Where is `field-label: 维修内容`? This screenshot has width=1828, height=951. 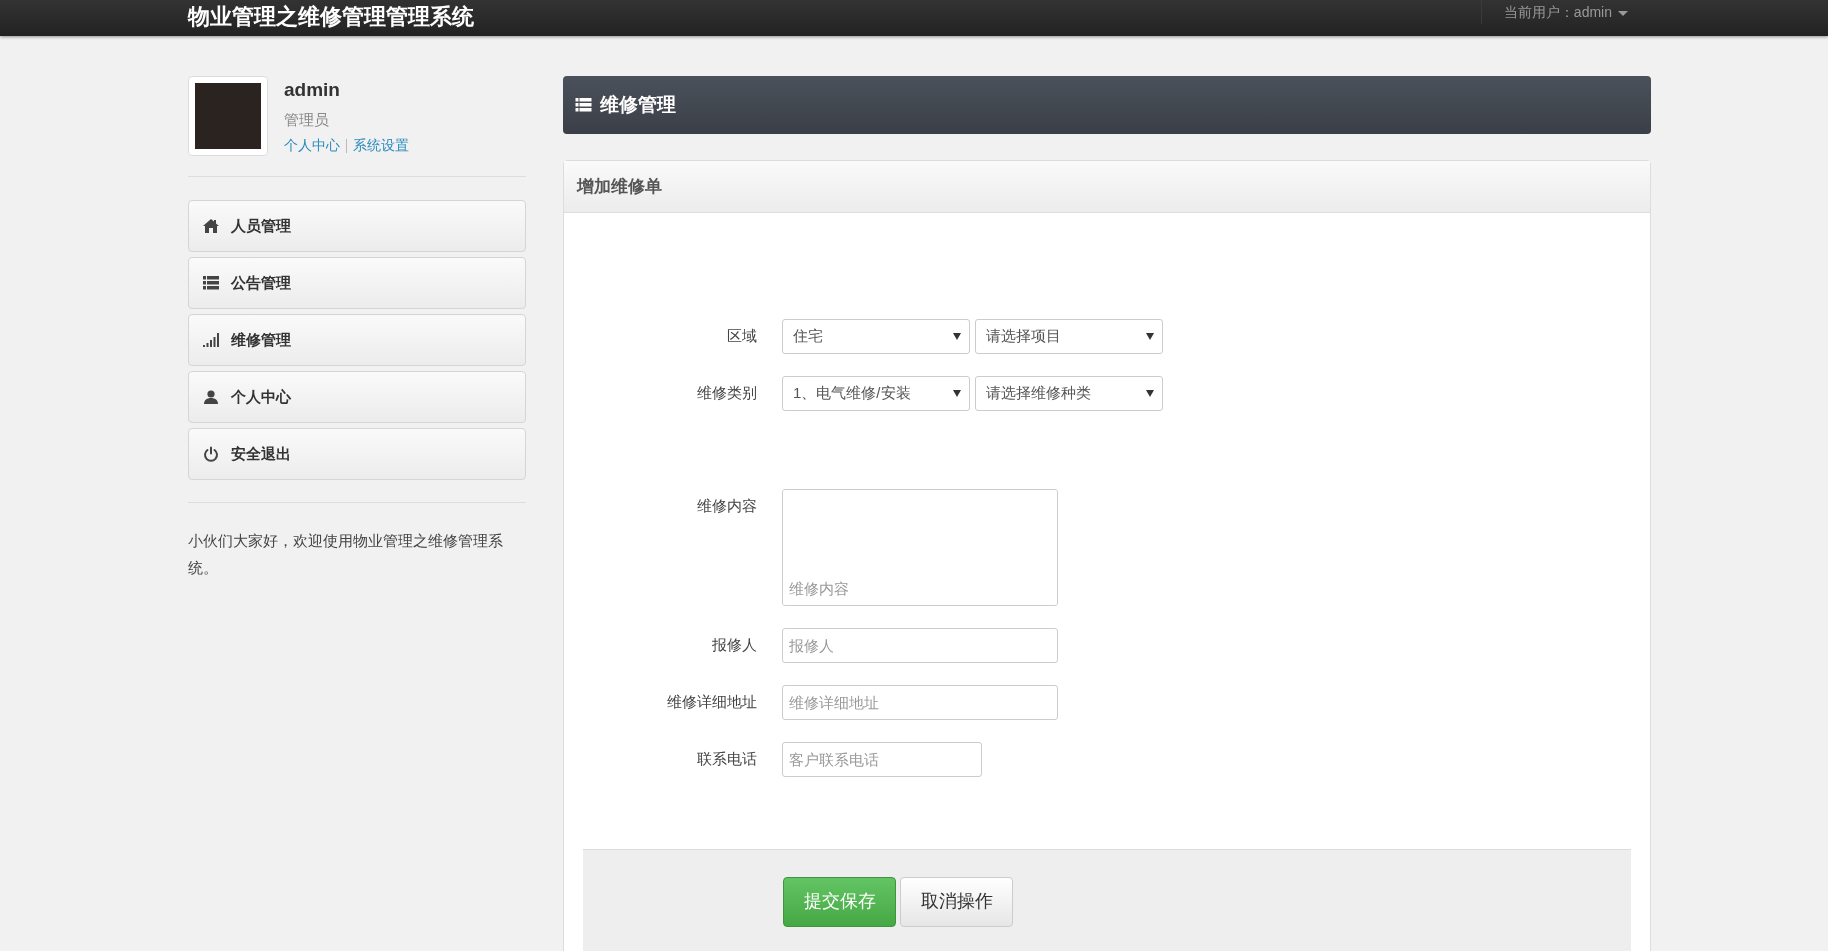
field-label: 维修内容 is located at coordinates (727, 506).